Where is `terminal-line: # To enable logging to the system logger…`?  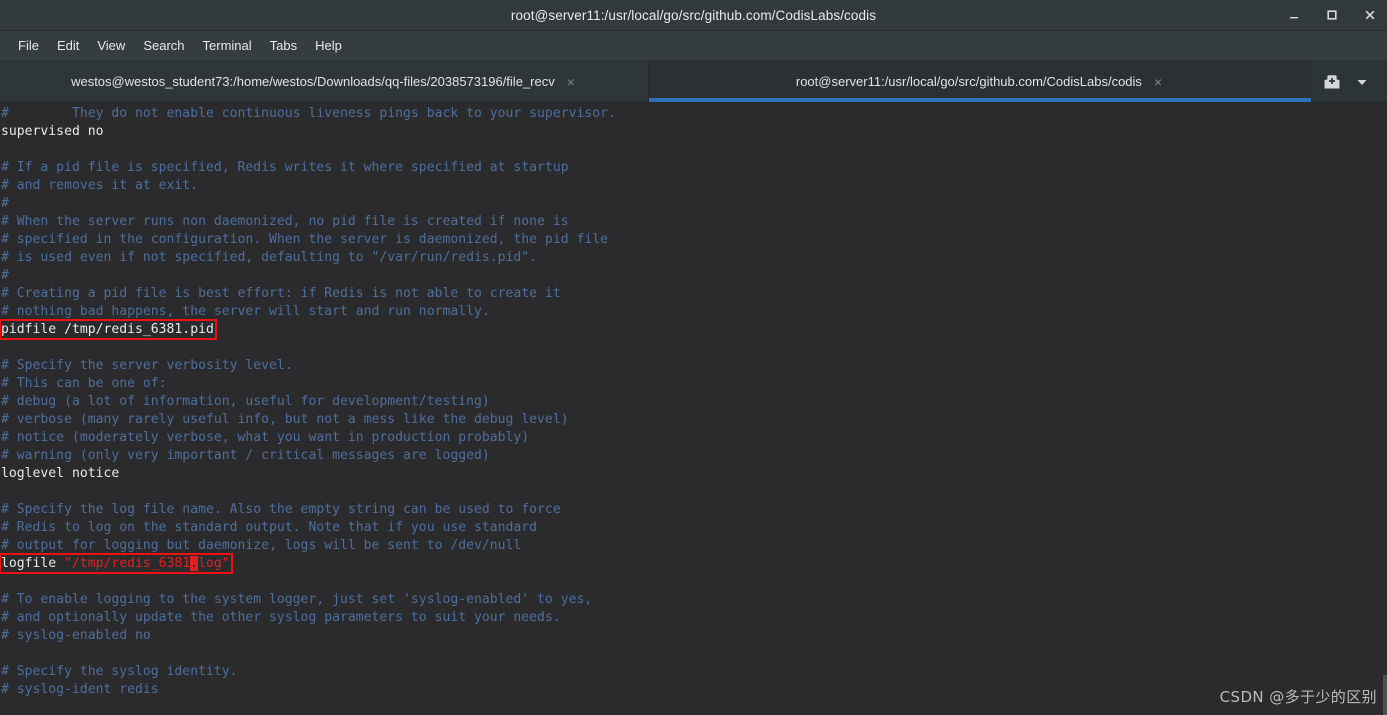 terminal-line: # To enable logging to the system logger… is located at coordinates (694, 600).